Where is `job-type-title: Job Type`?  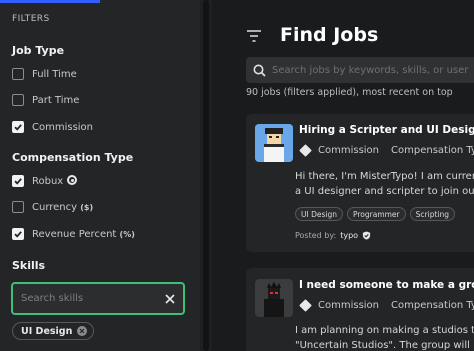 job-type-title: Job Type is located at coordinates (38, 50).